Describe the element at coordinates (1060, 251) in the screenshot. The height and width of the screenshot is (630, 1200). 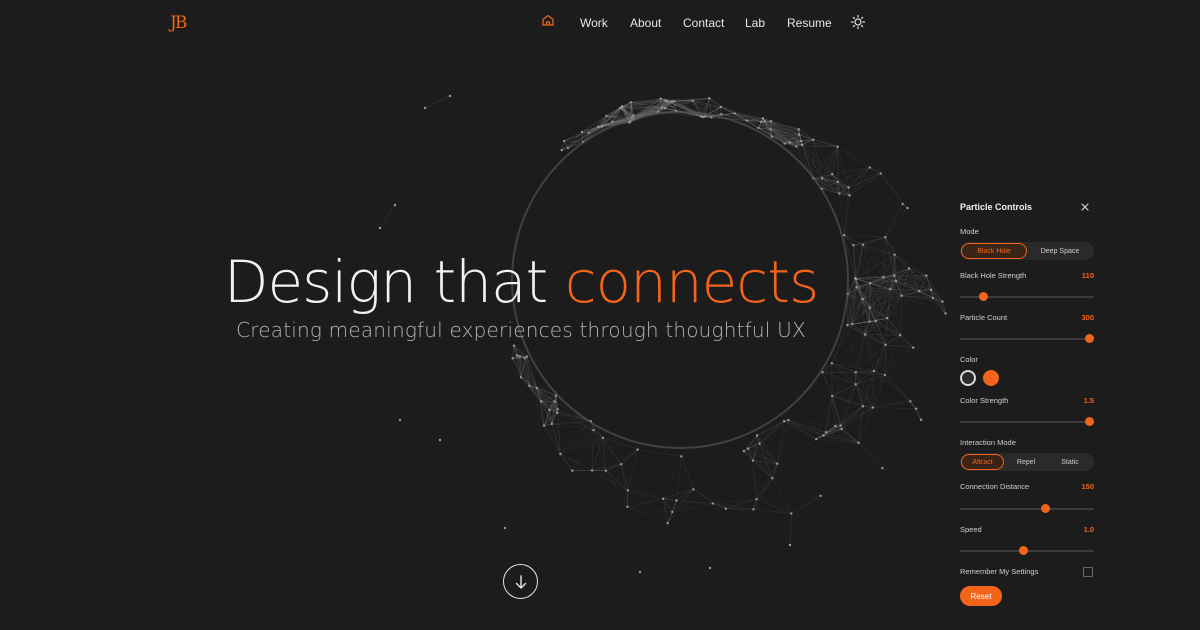
I see `mode-deep-space: Deep Space` at that location.